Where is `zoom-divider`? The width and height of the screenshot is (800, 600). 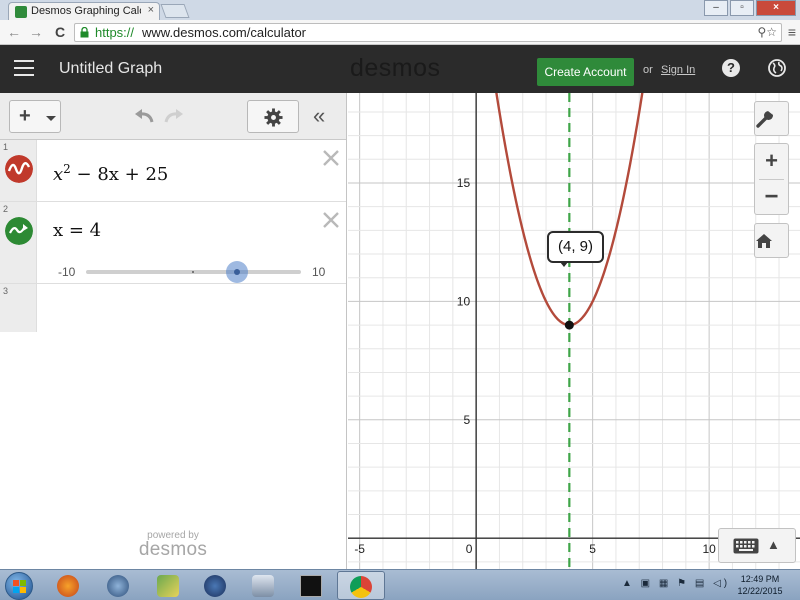 zoom-divider is located at coordinates (771, 179).